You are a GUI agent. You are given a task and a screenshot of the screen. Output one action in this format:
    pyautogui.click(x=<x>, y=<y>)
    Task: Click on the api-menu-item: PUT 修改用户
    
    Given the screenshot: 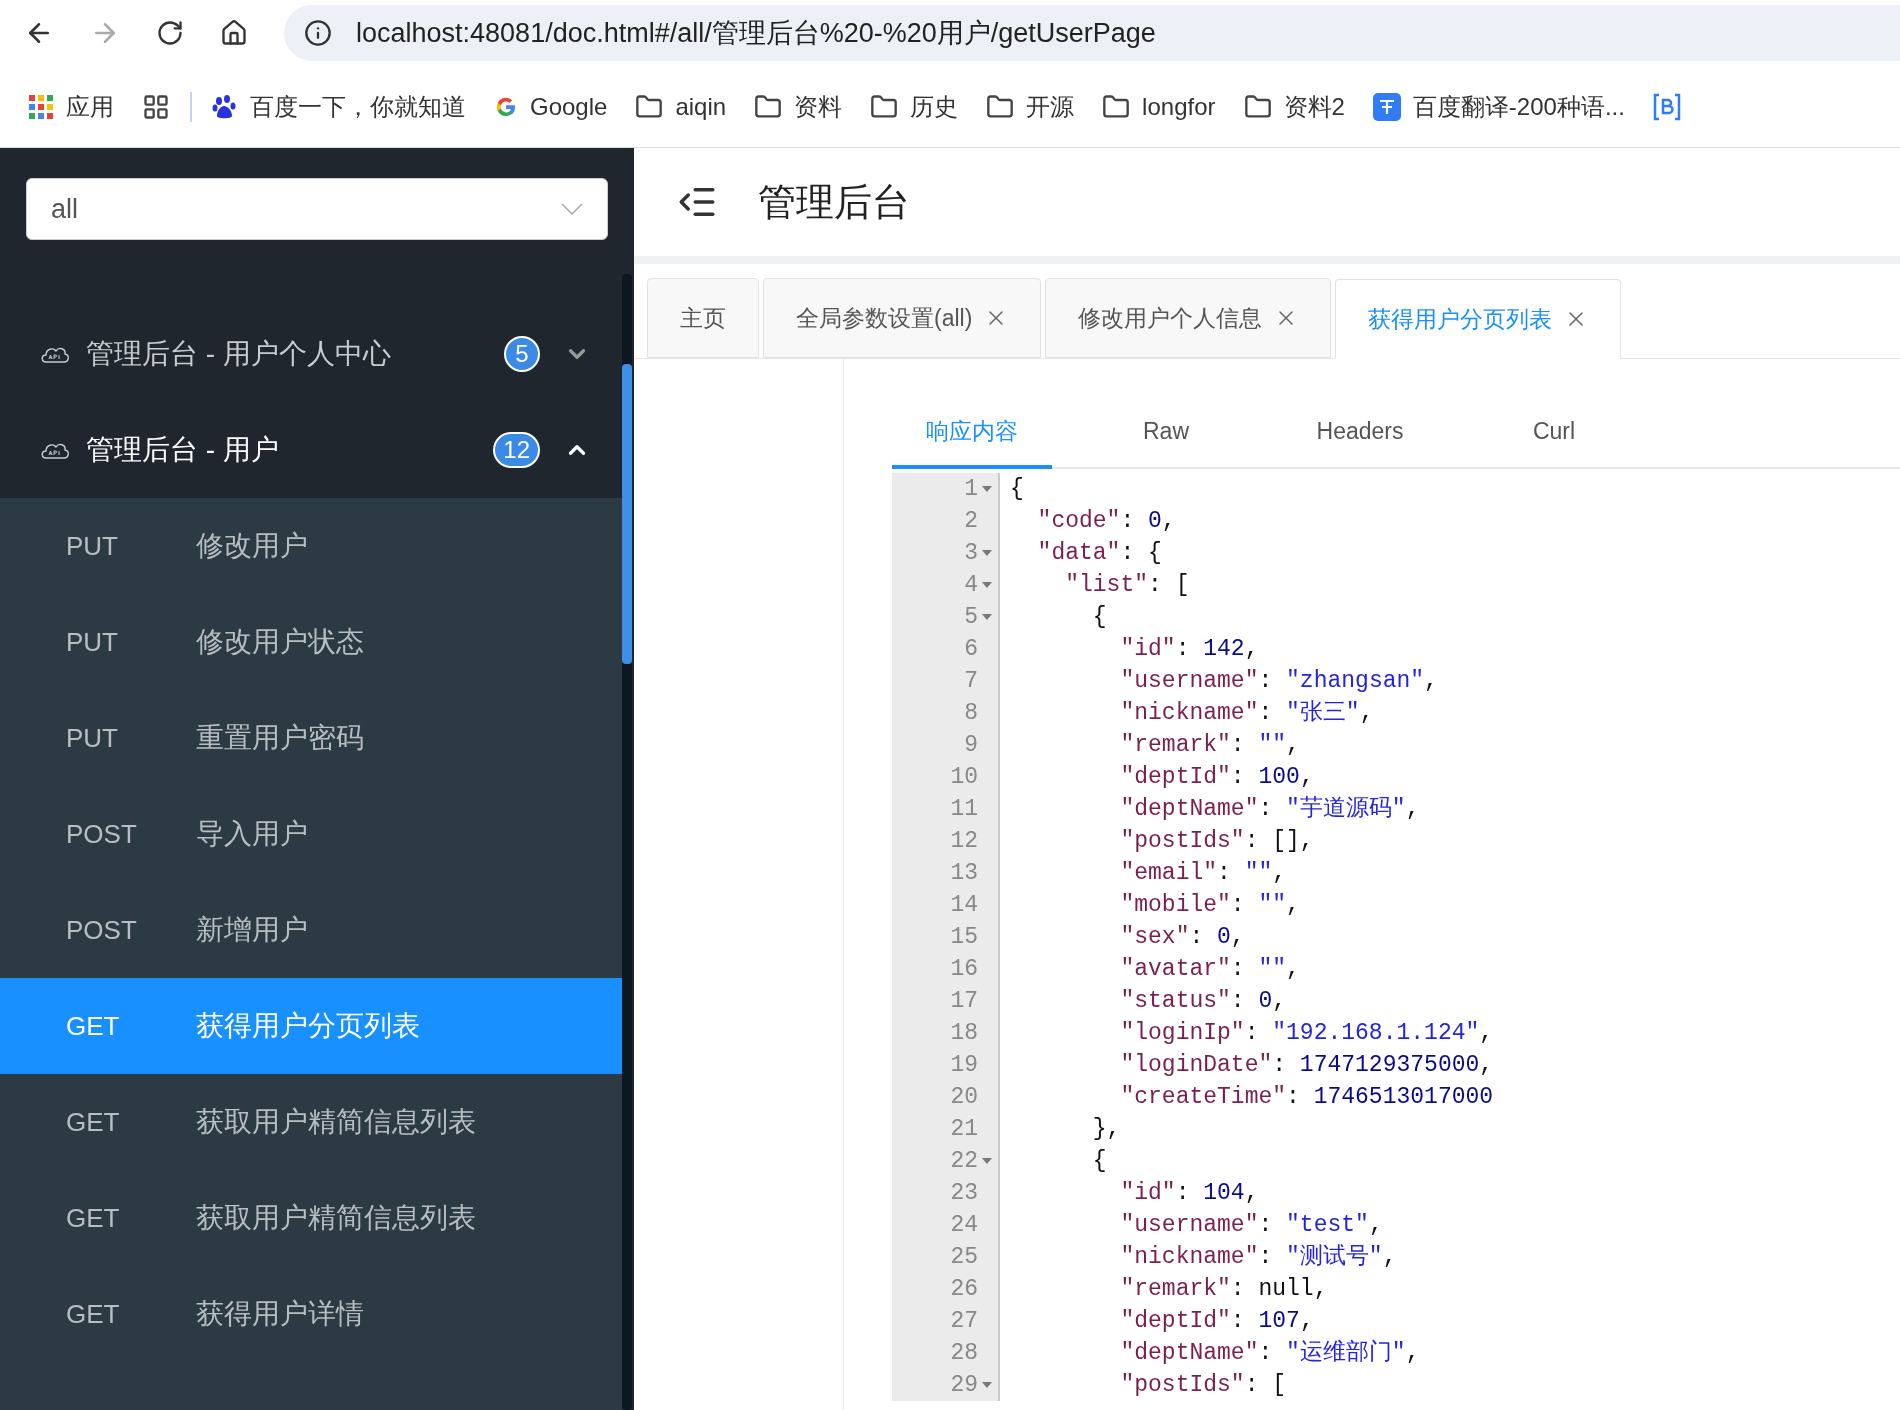 What is the action you would take?
    pyautogui.click(x=311, y=546)
    